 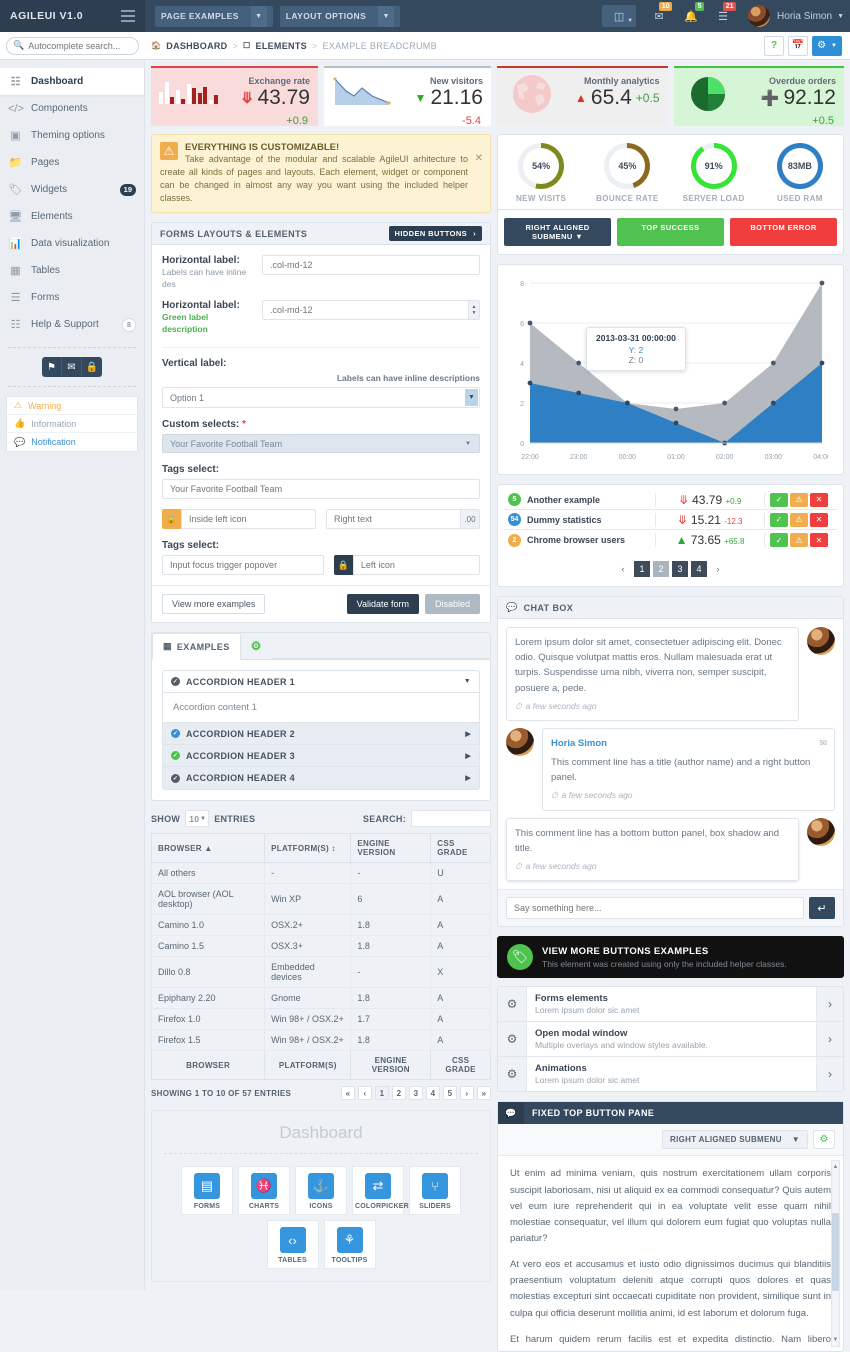 What do you see at coordinates (72, 367) in the screenshot?
I see `inbox-icon: ✉` at bounding box center [72, 367].